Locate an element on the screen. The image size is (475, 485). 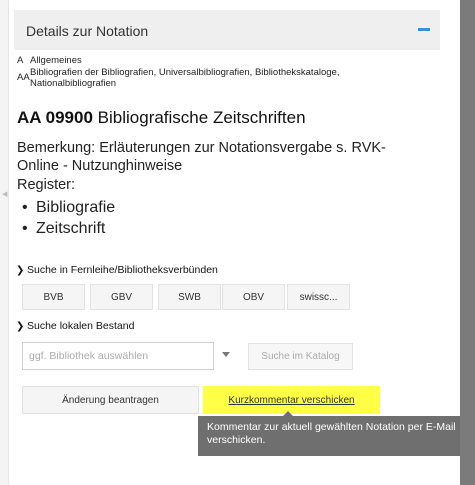
hierarchy-code: AA is located at coordinates (23, 77).